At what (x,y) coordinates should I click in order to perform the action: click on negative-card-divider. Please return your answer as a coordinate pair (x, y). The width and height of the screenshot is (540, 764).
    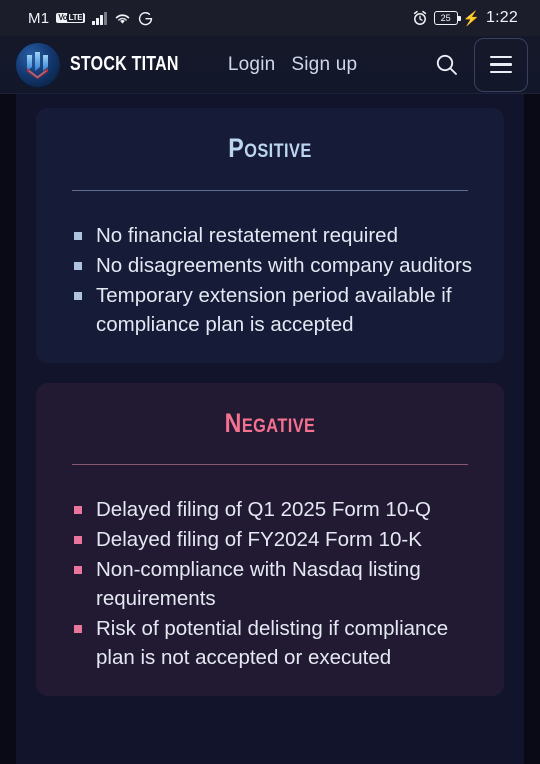
    Looking at the image, I should click on (270, 465).